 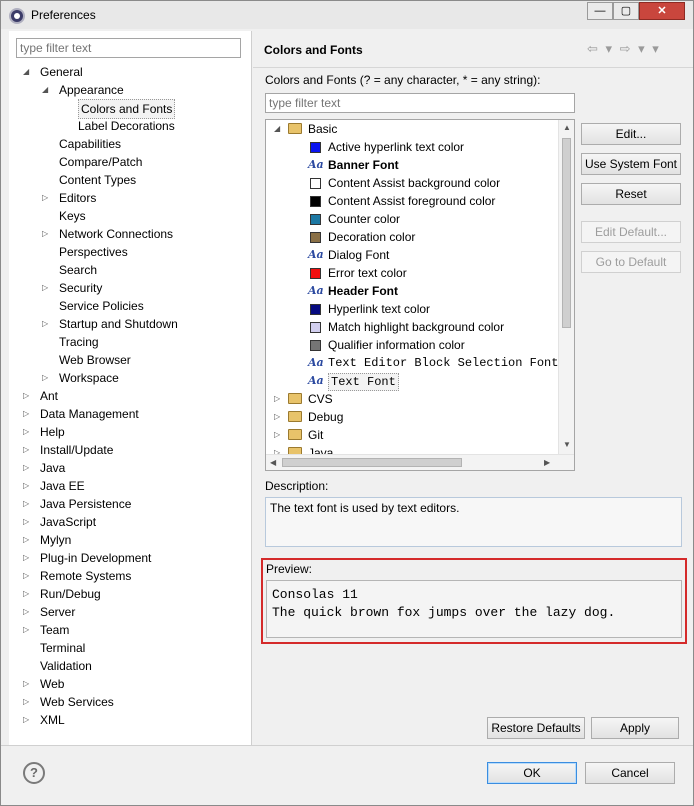 What do you see at coordinates (56, 540) in the screenshot?
I see `tree-item-label: Mylyn` at bounding box center [56, 540].